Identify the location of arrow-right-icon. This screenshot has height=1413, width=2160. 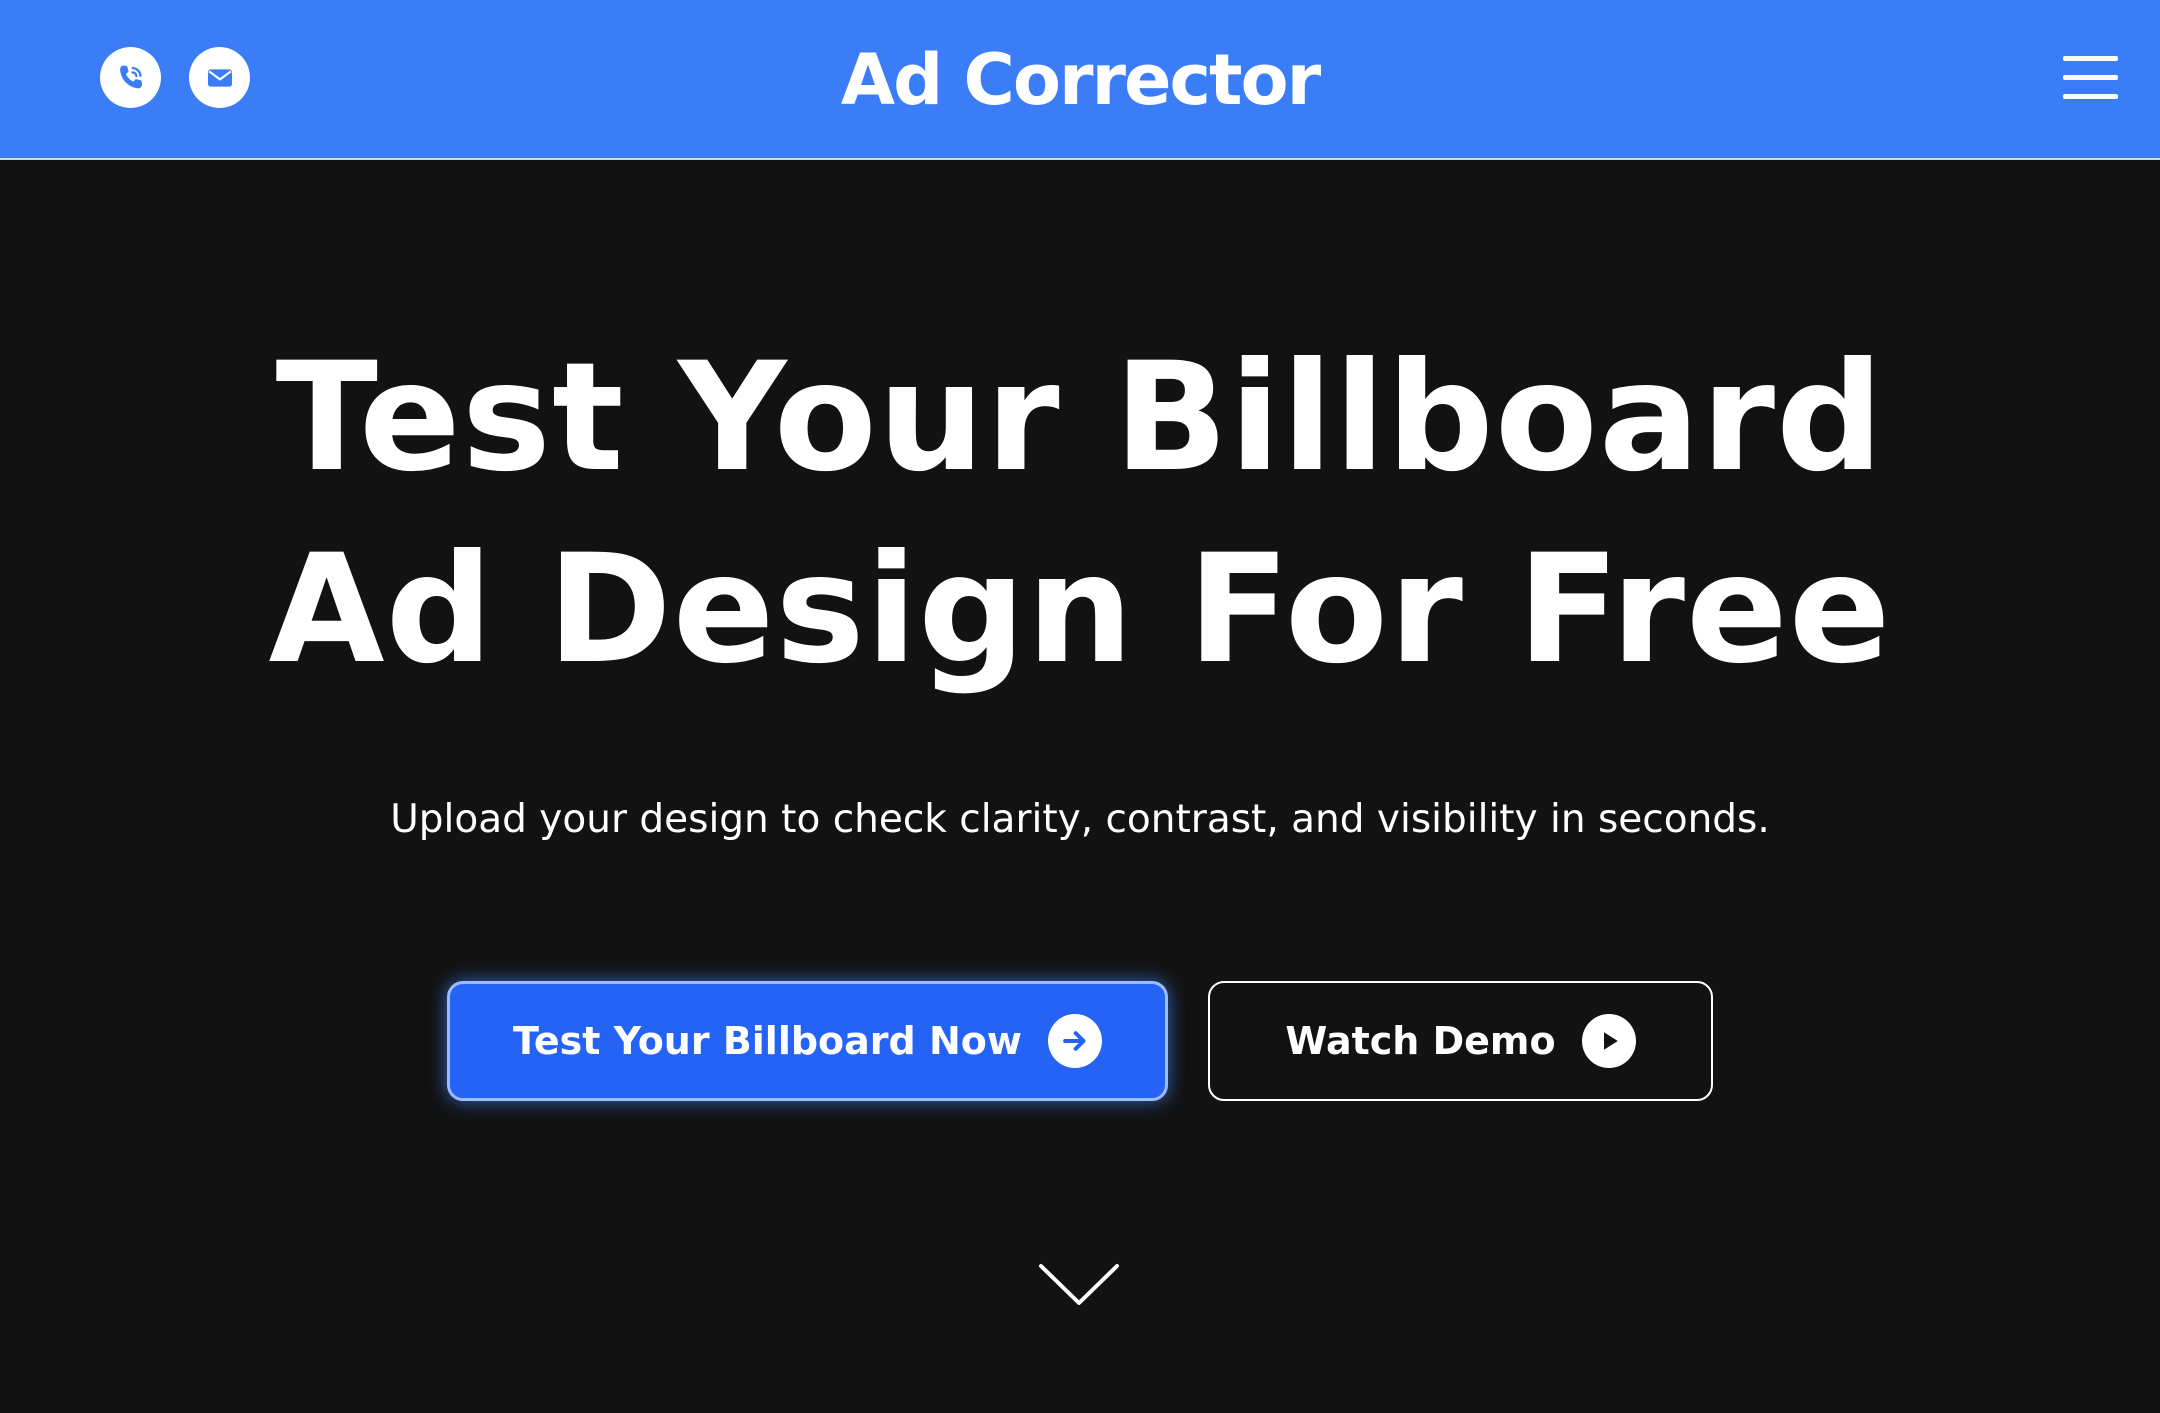
(1075, 1041).